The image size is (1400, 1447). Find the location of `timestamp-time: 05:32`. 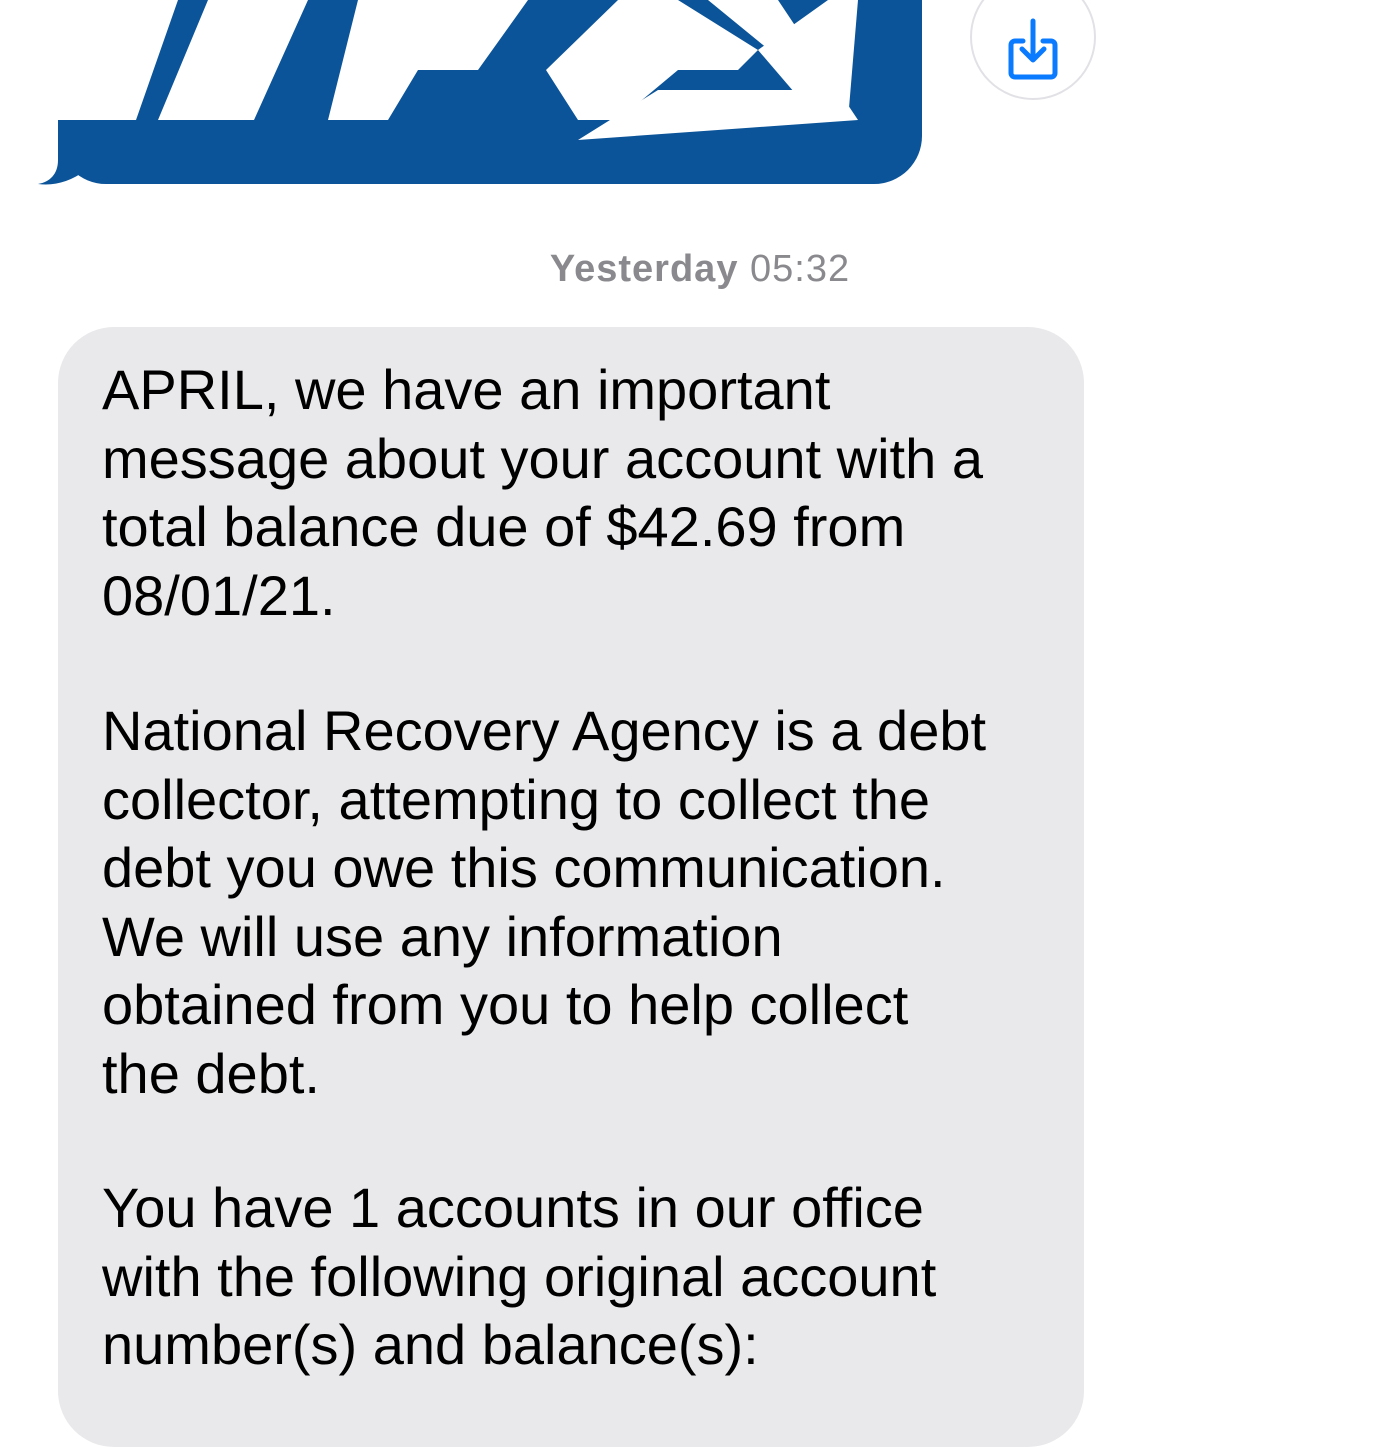

timestamp-time: 05:32 is located at coordinates (800, 269).